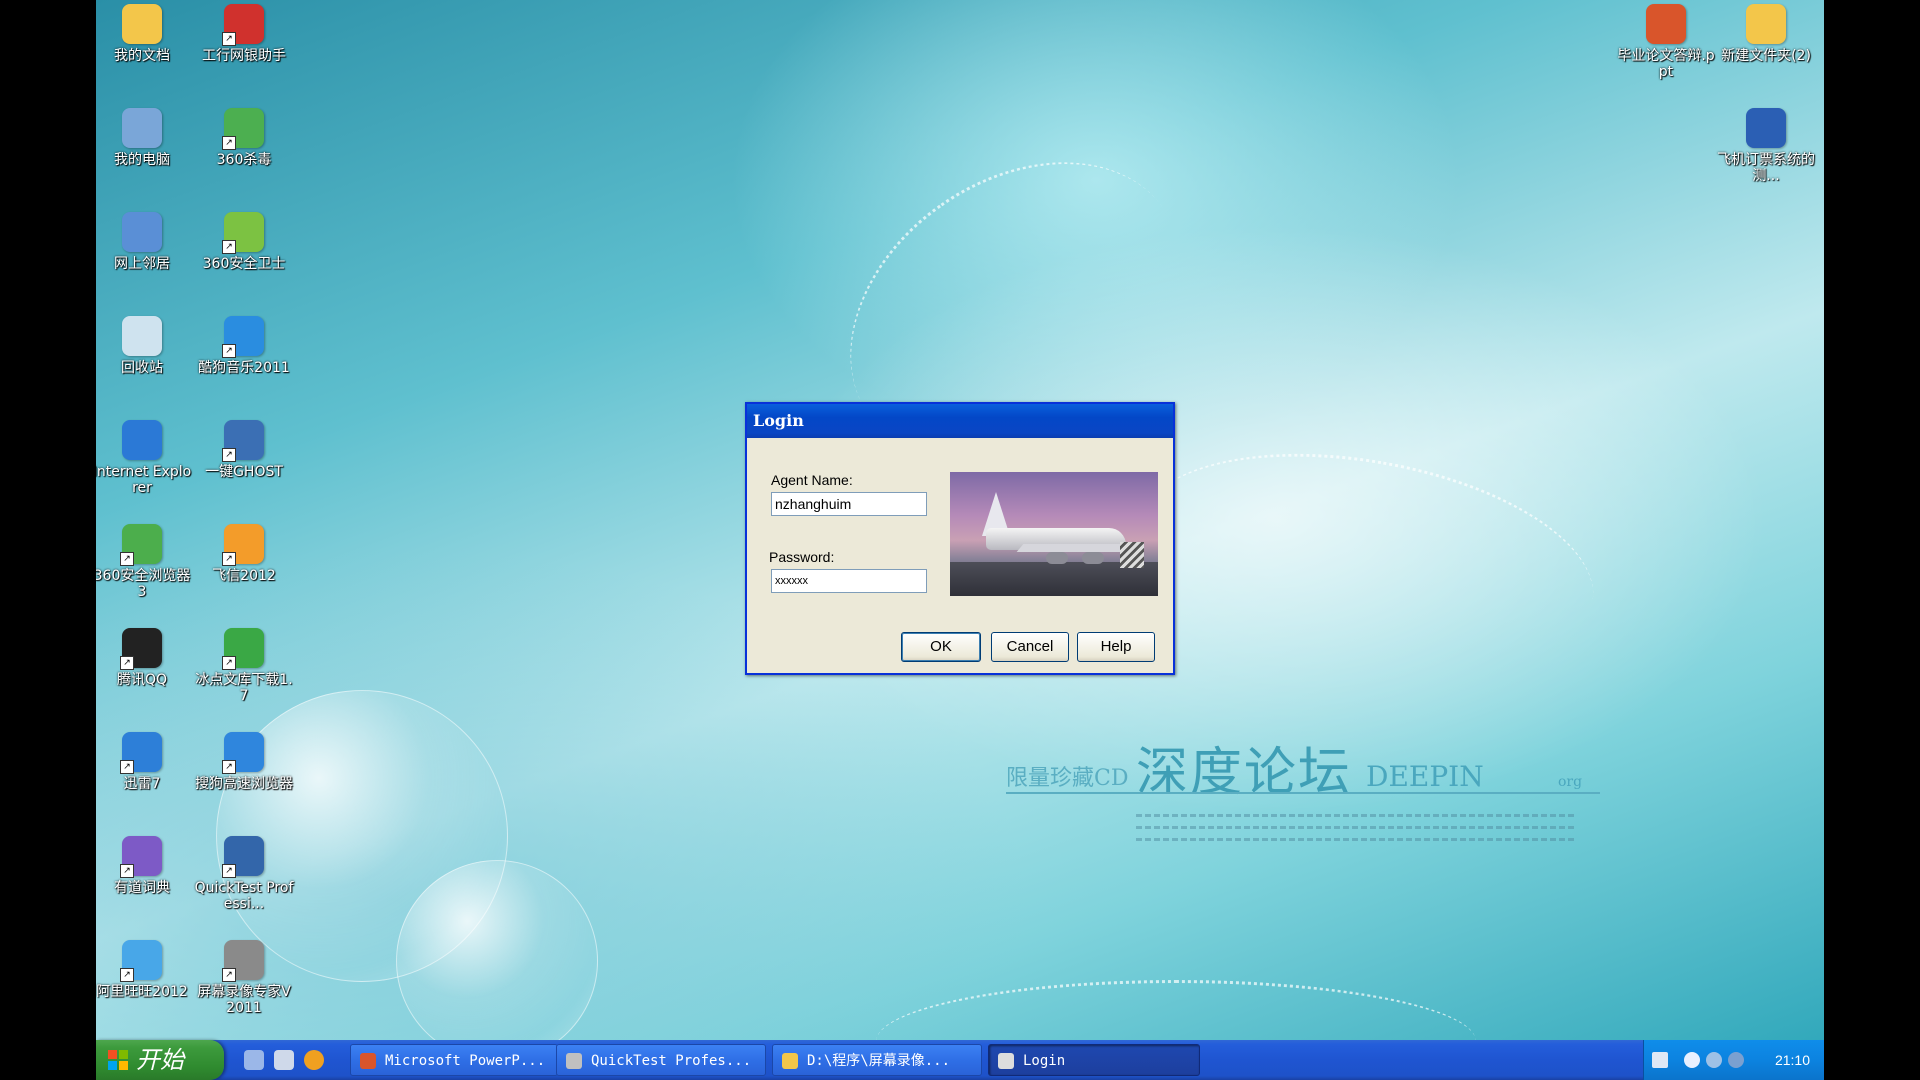  Describe the element at coordinates (314, 1060) in the screenshot. I see `quicklaunch-firefox-icon` at that location.